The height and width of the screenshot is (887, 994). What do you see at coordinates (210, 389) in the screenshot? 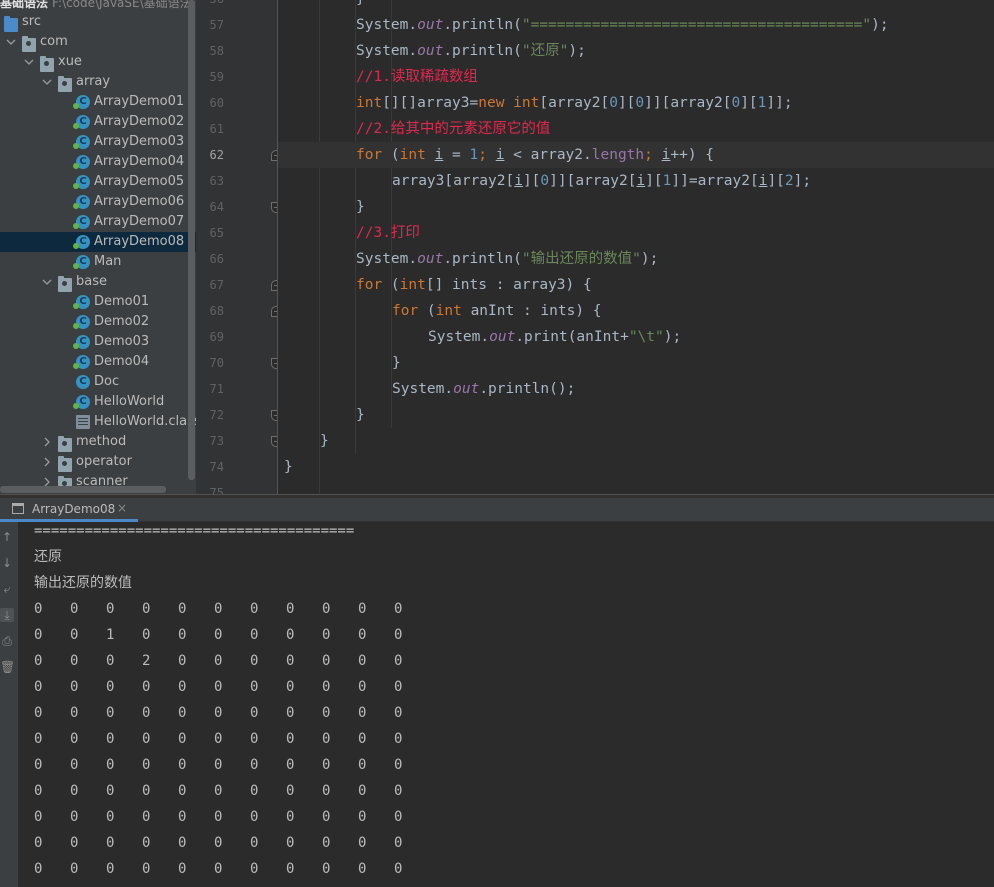
I see `line-number: 71` at bounding box center [210, 389].